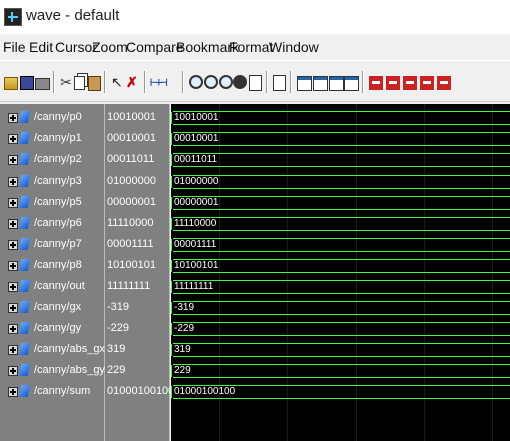 This screenshot has height=441, width=510. Describe the element at coordinates (42, 84) in the screenshot. I see `print-icon` at that location.